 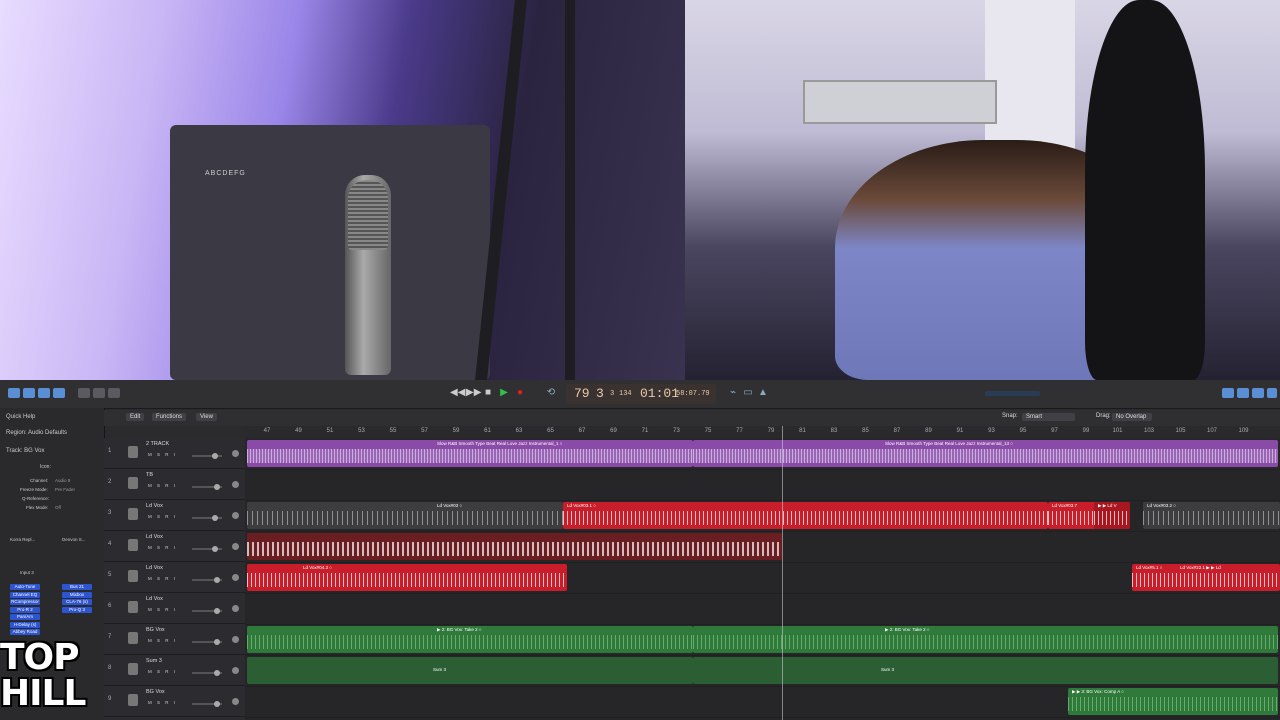 What do you see at coordinates (84, 393) in the screenshot?
I see `smart-controls-icon` at bounding box center [84, 393].